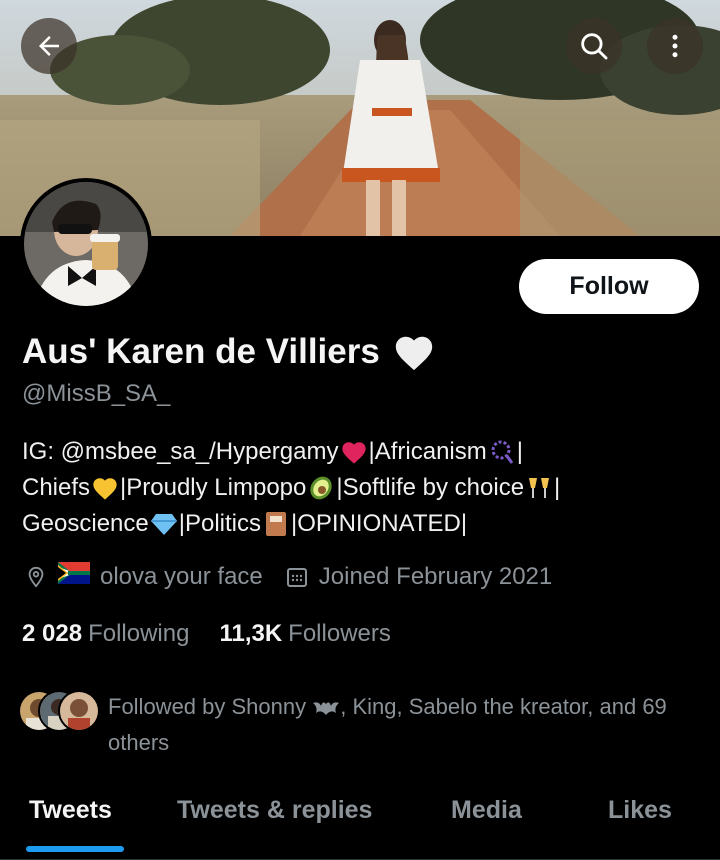 The width and height of the screenshot is (720, 860). What do you see at coordinates (139, 633) in the screenshot?
I see `following-label: Following` at bounding box center [139, 633].